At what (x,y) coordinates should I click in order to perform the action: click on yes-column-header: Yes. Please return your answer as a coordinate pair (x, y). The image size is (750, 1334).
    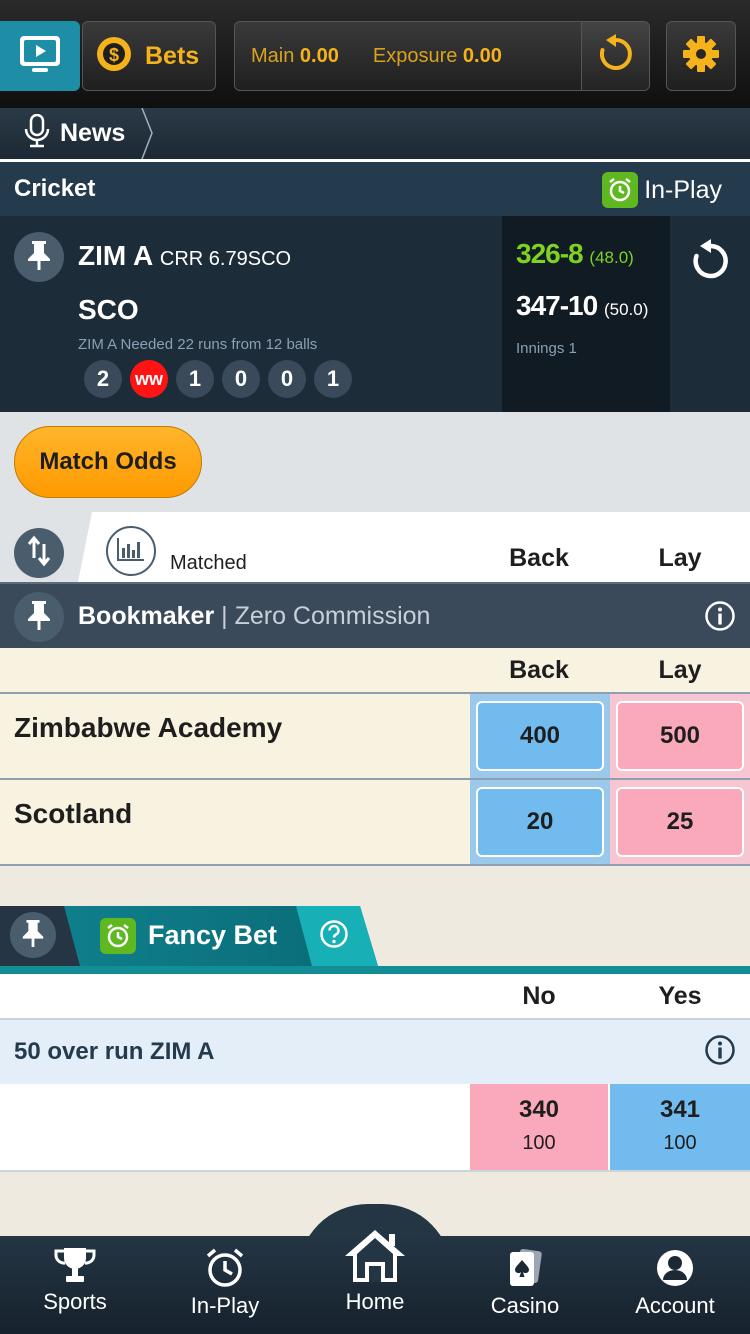
    Looking at the image, I should click on (680, 996).